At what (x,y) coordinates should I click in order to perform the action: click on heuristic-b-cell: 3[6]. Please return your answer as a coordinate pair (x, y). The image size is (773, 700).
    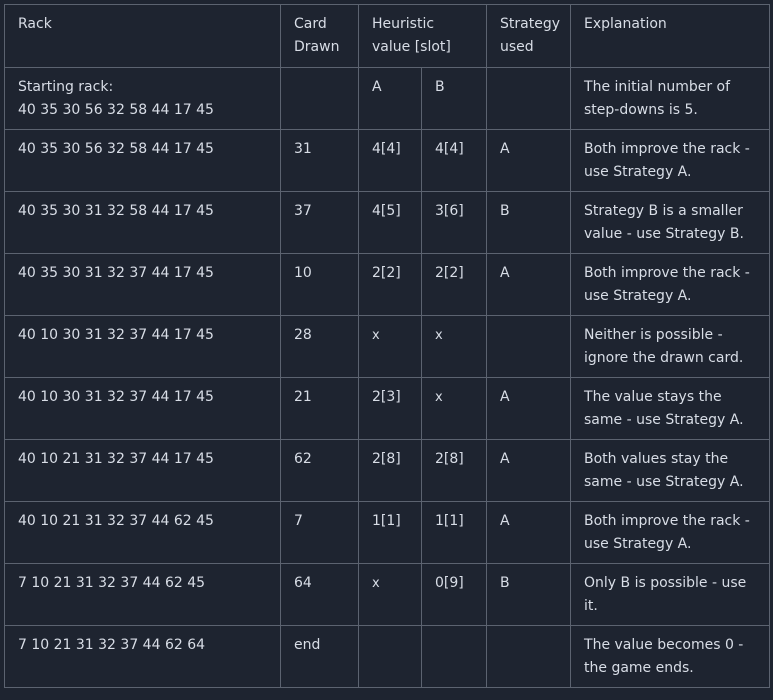
    Looking at the image, I should click on (454, 222).